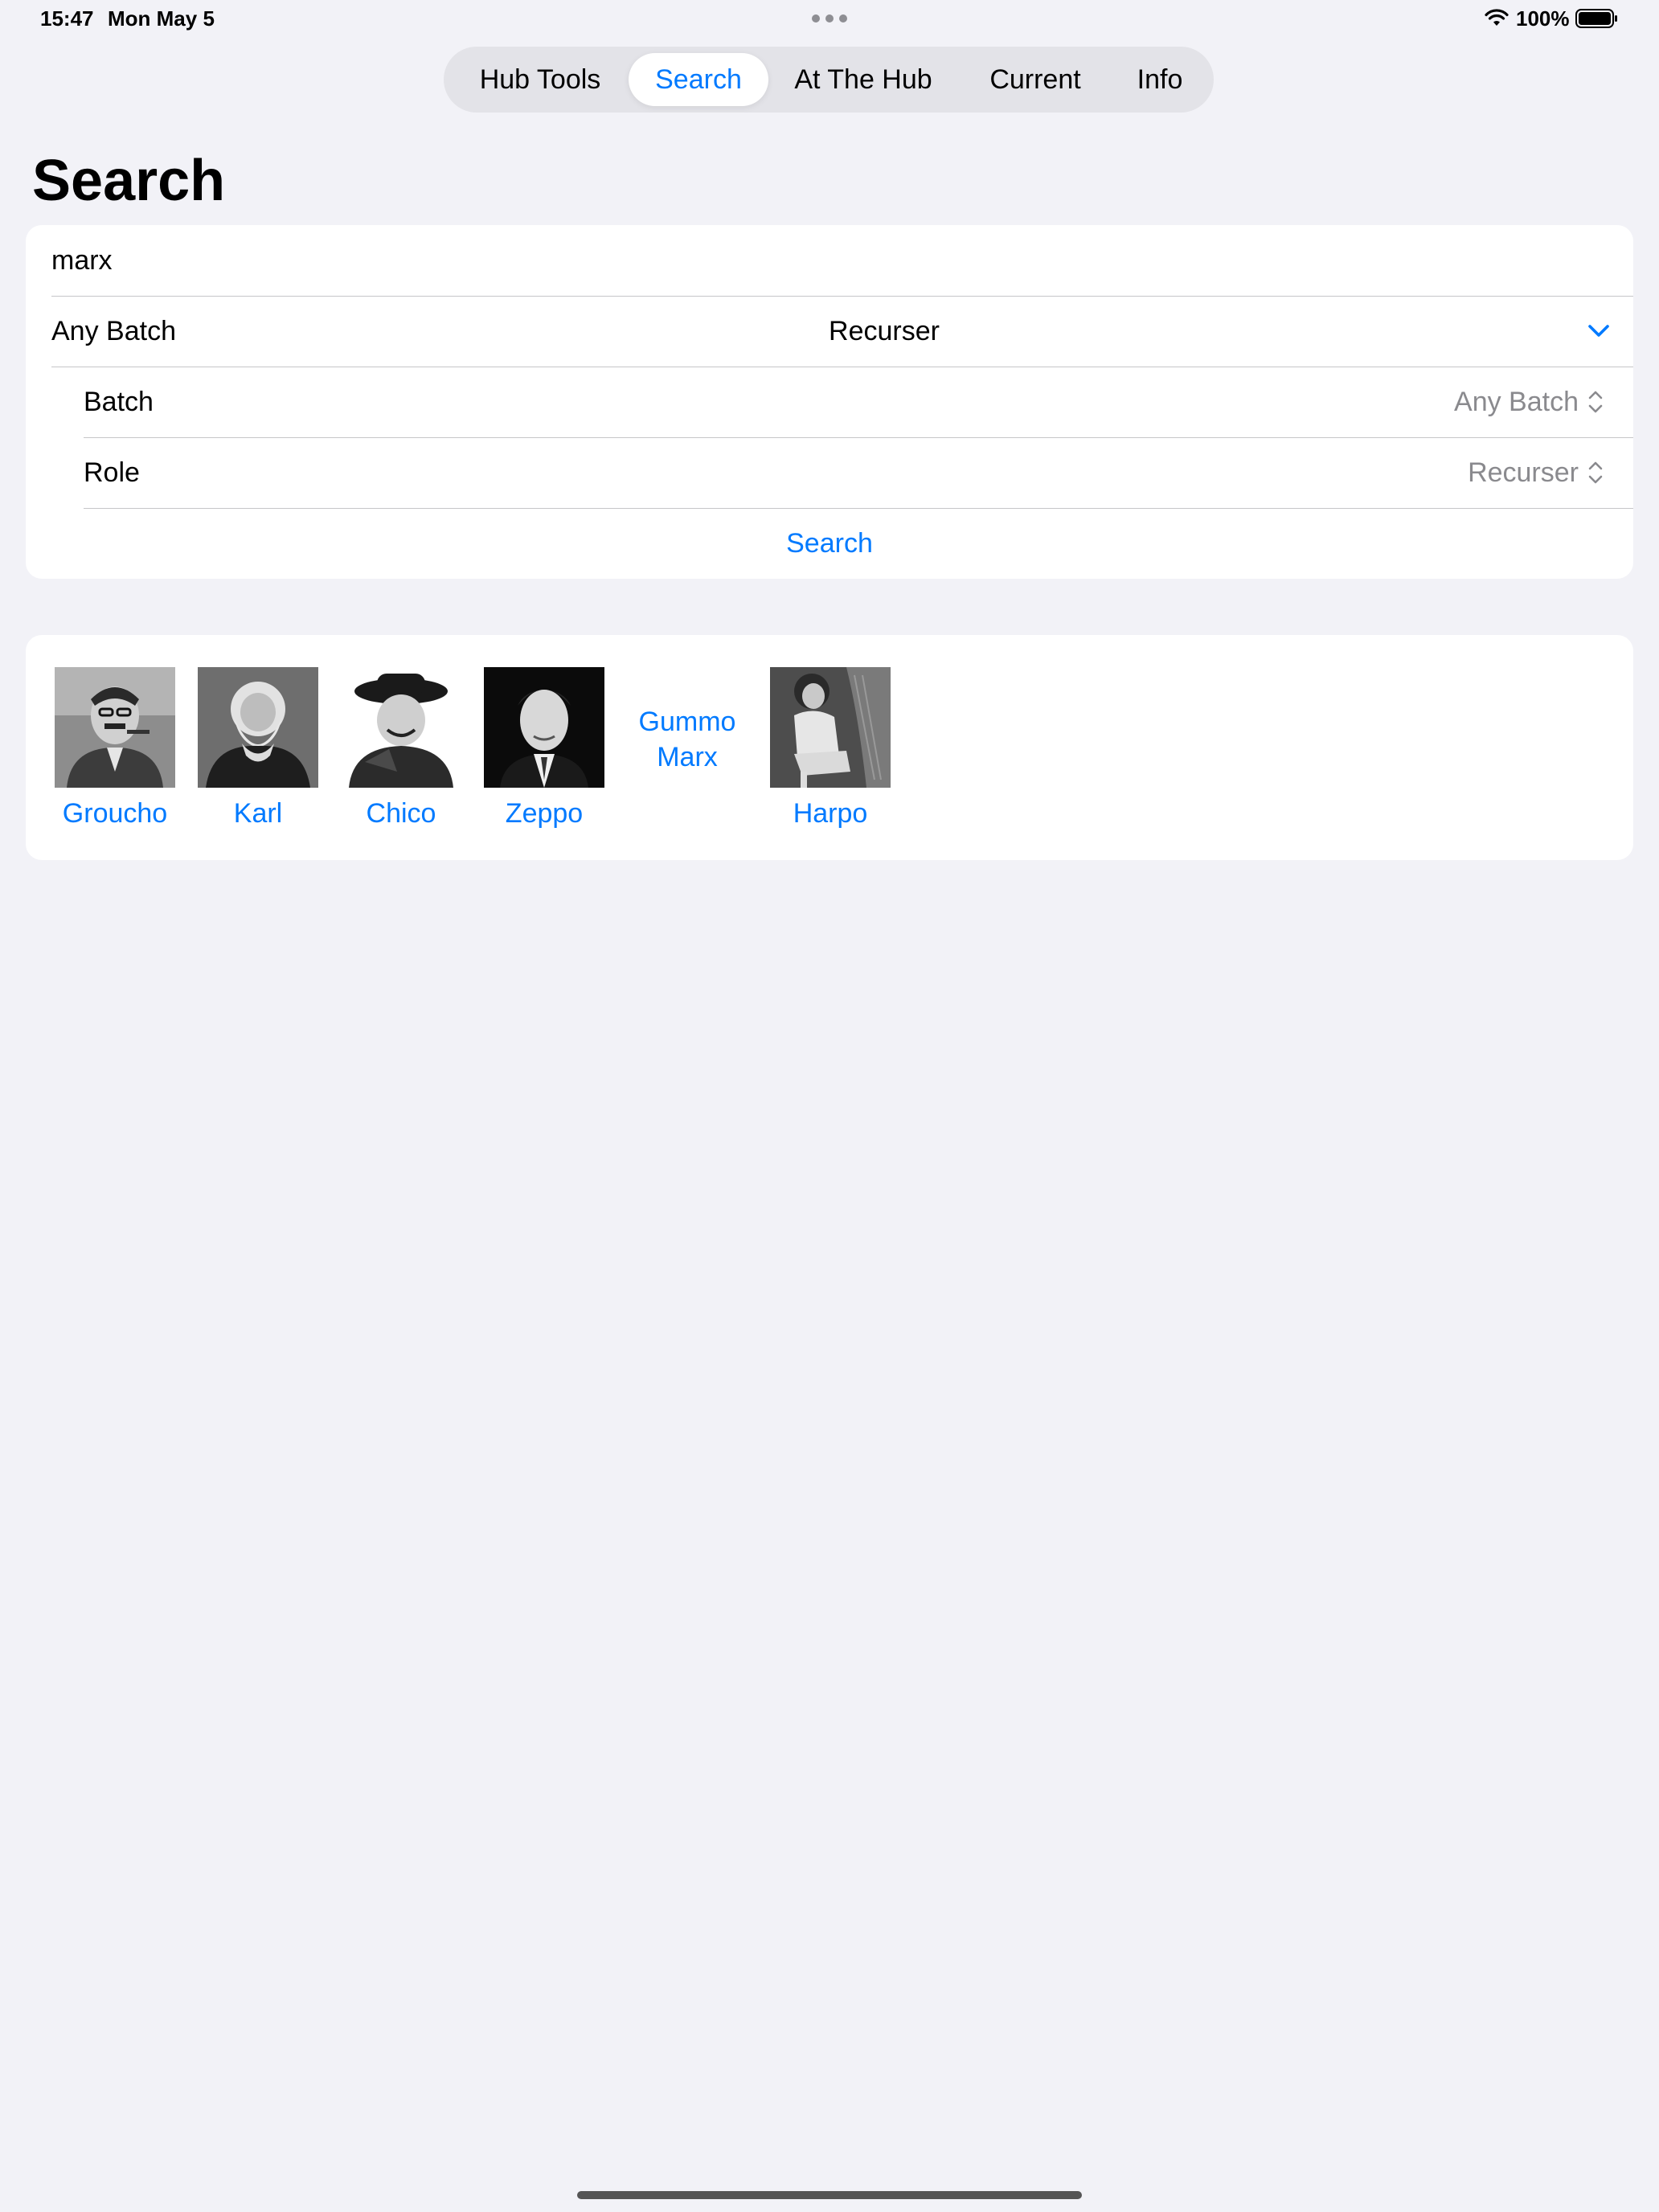  I want to click on result-item-karl: Karl, so click(258, 751).